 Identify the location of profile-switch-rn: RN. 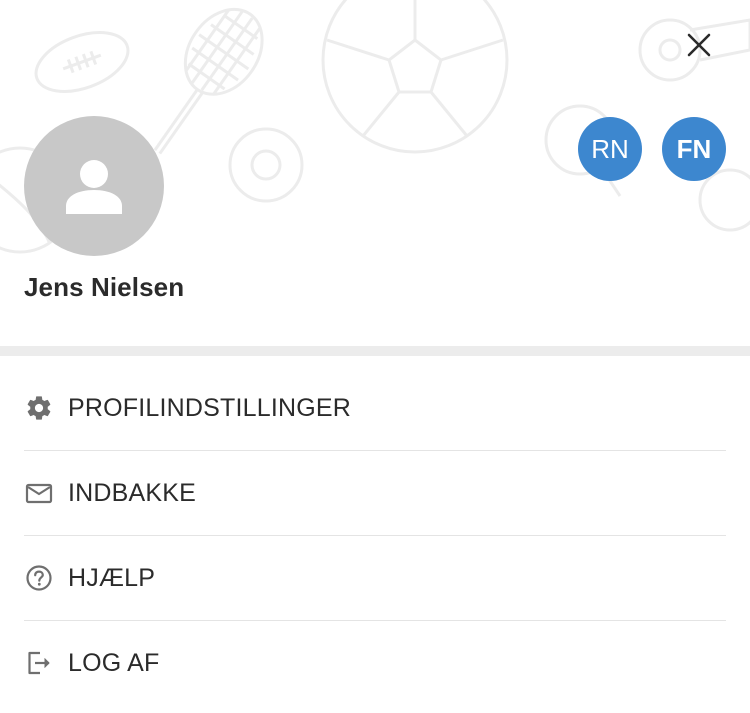
(610, 149).